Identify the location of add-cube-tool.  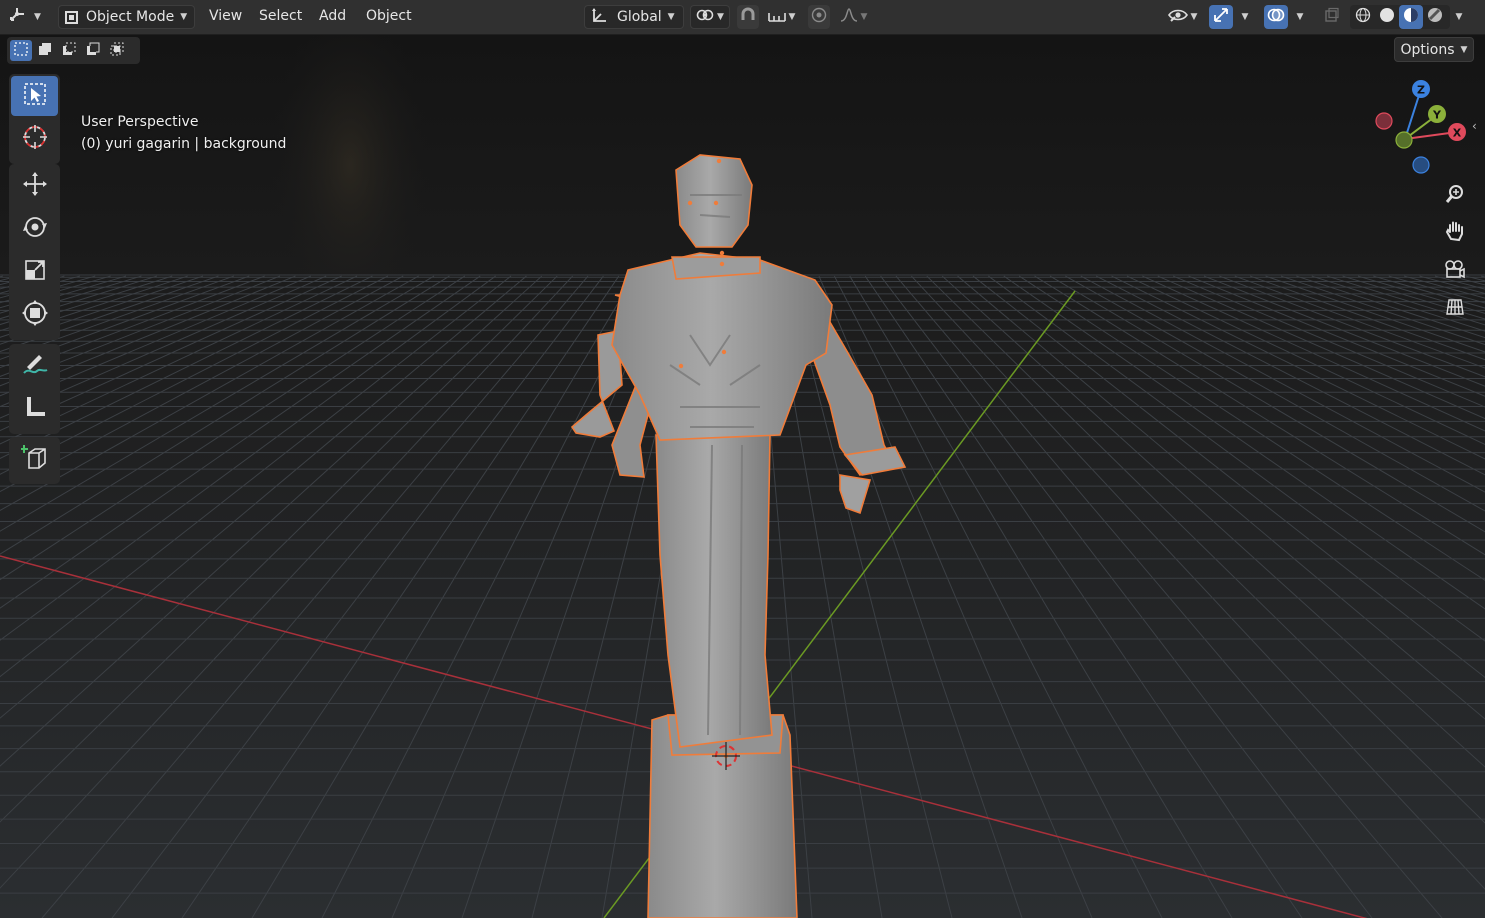
(34, 459).